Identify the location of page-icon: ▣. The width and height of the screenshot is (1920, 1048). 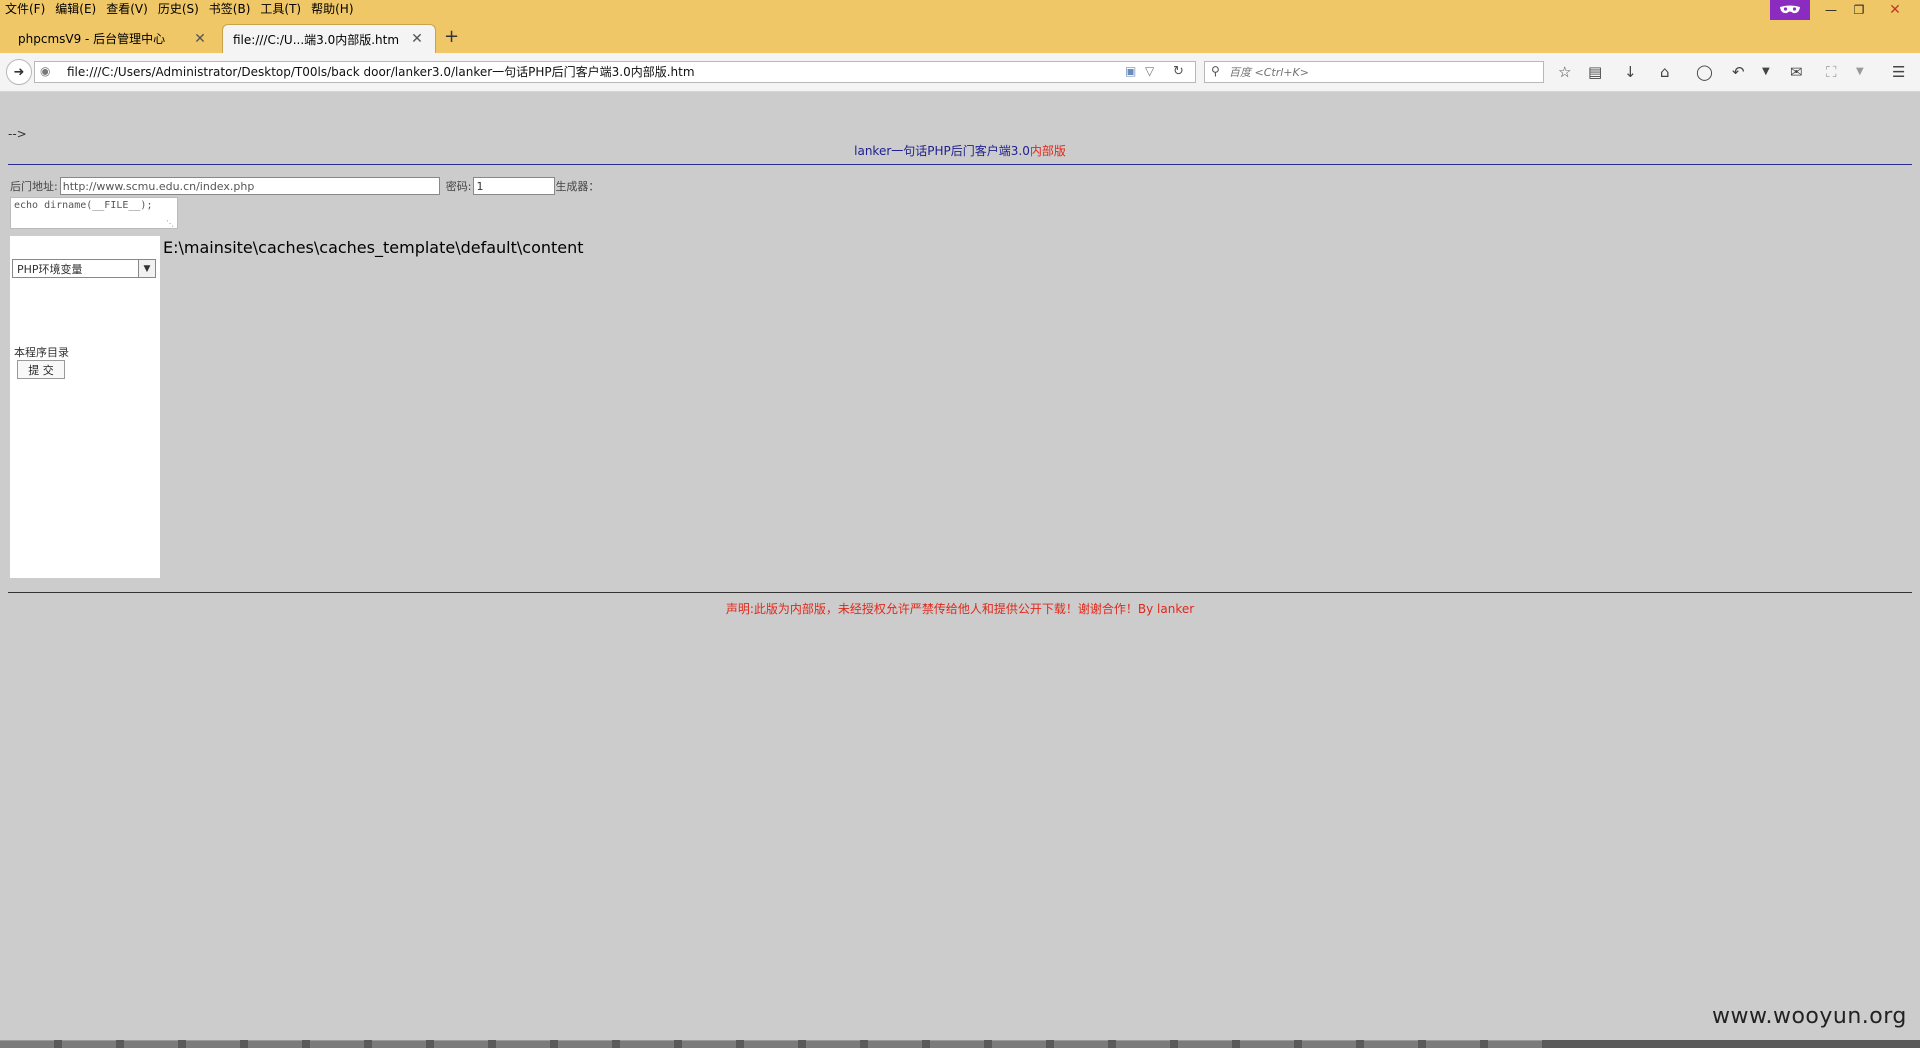
(1130, 71).